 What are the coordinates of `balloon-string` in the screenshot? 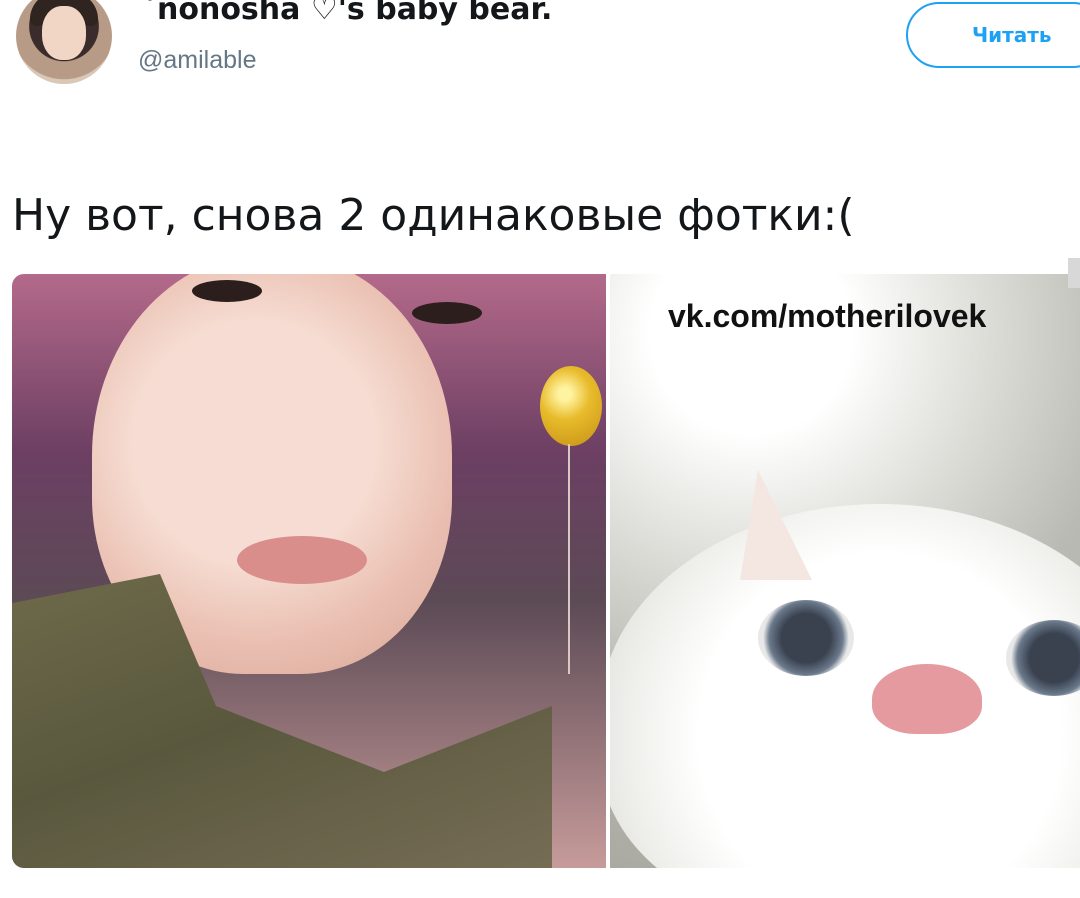 It's located at (569, 559).